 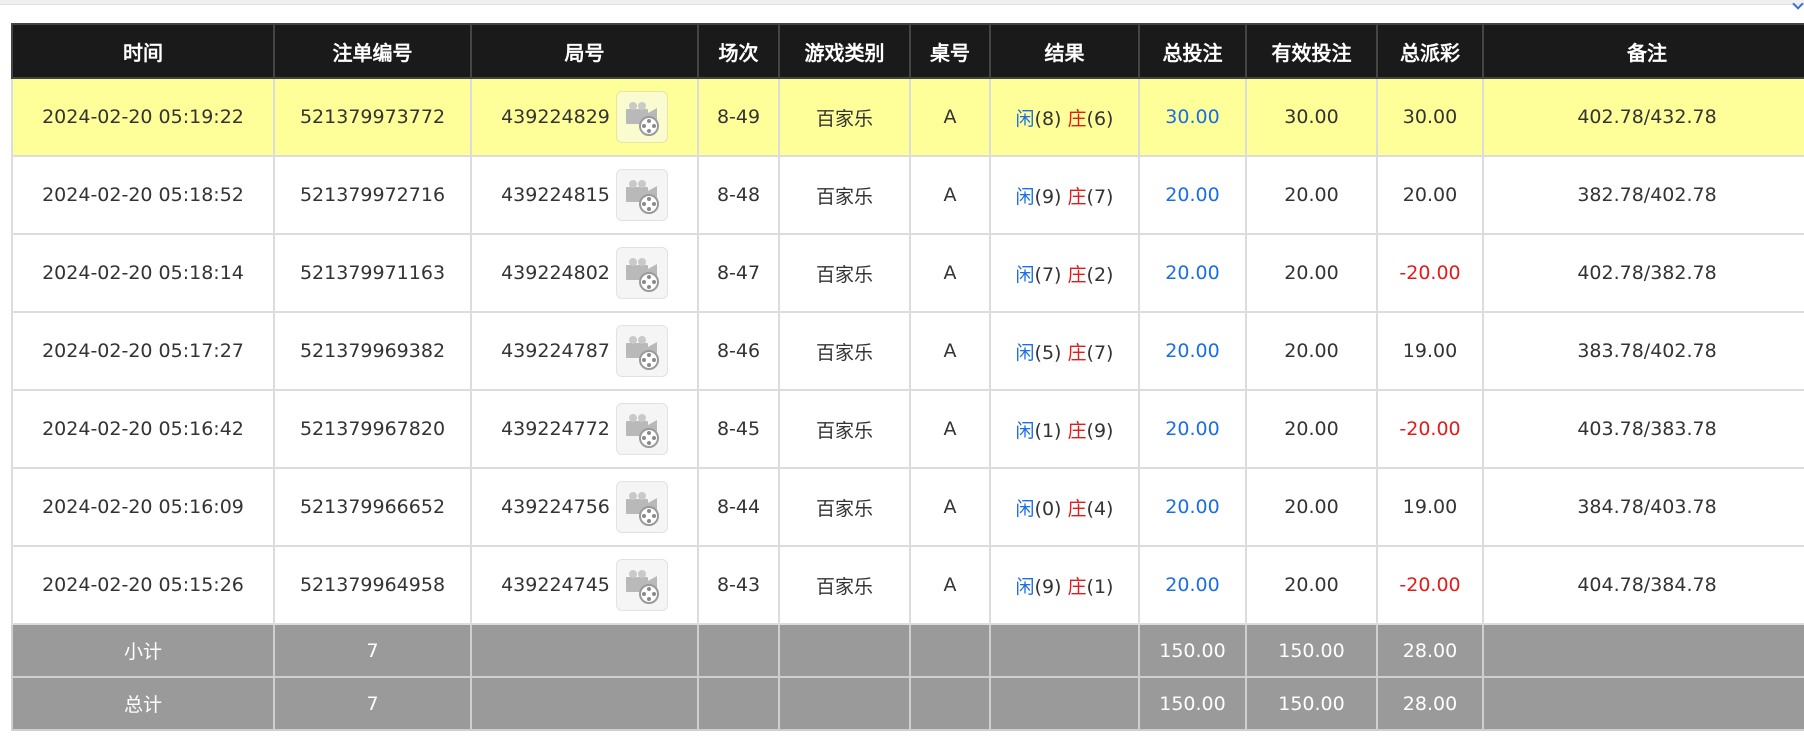 I want to click on subtotal-count: 7, so click(x=372, y=650).